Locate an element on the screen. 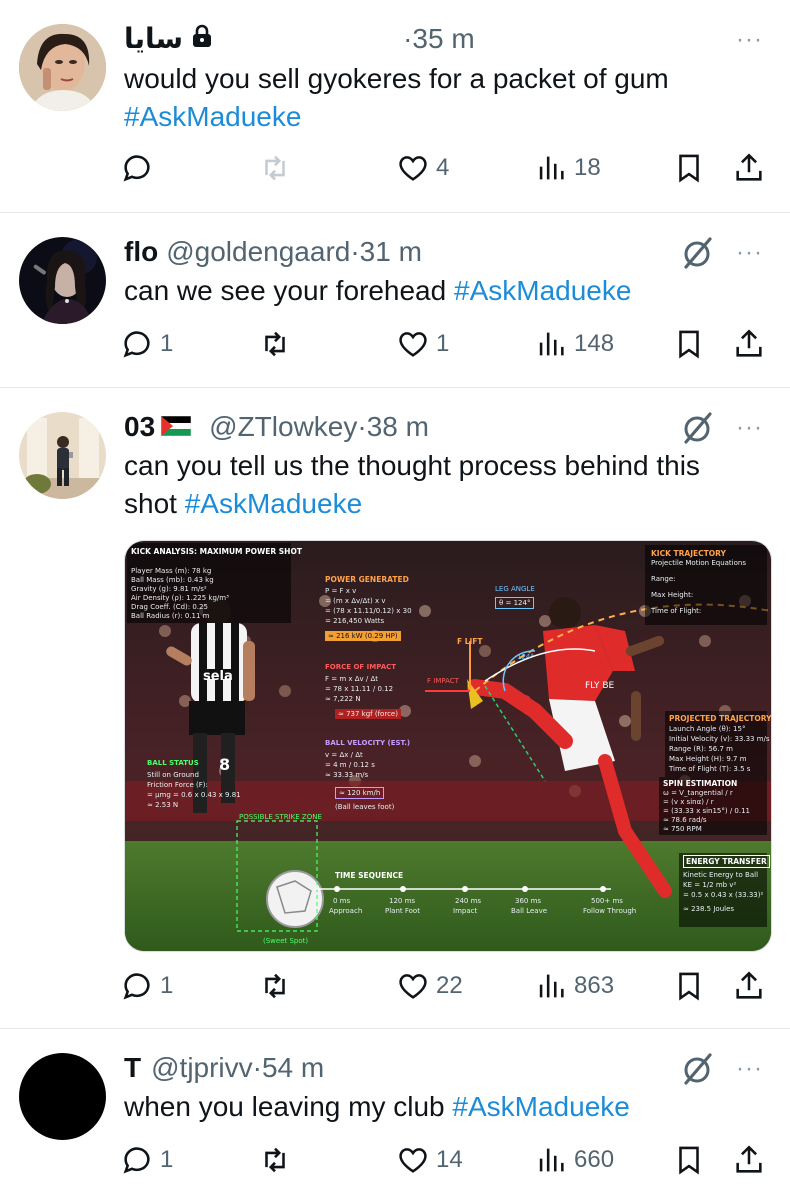  display-name: سايا is located at coordinates (153, 39).